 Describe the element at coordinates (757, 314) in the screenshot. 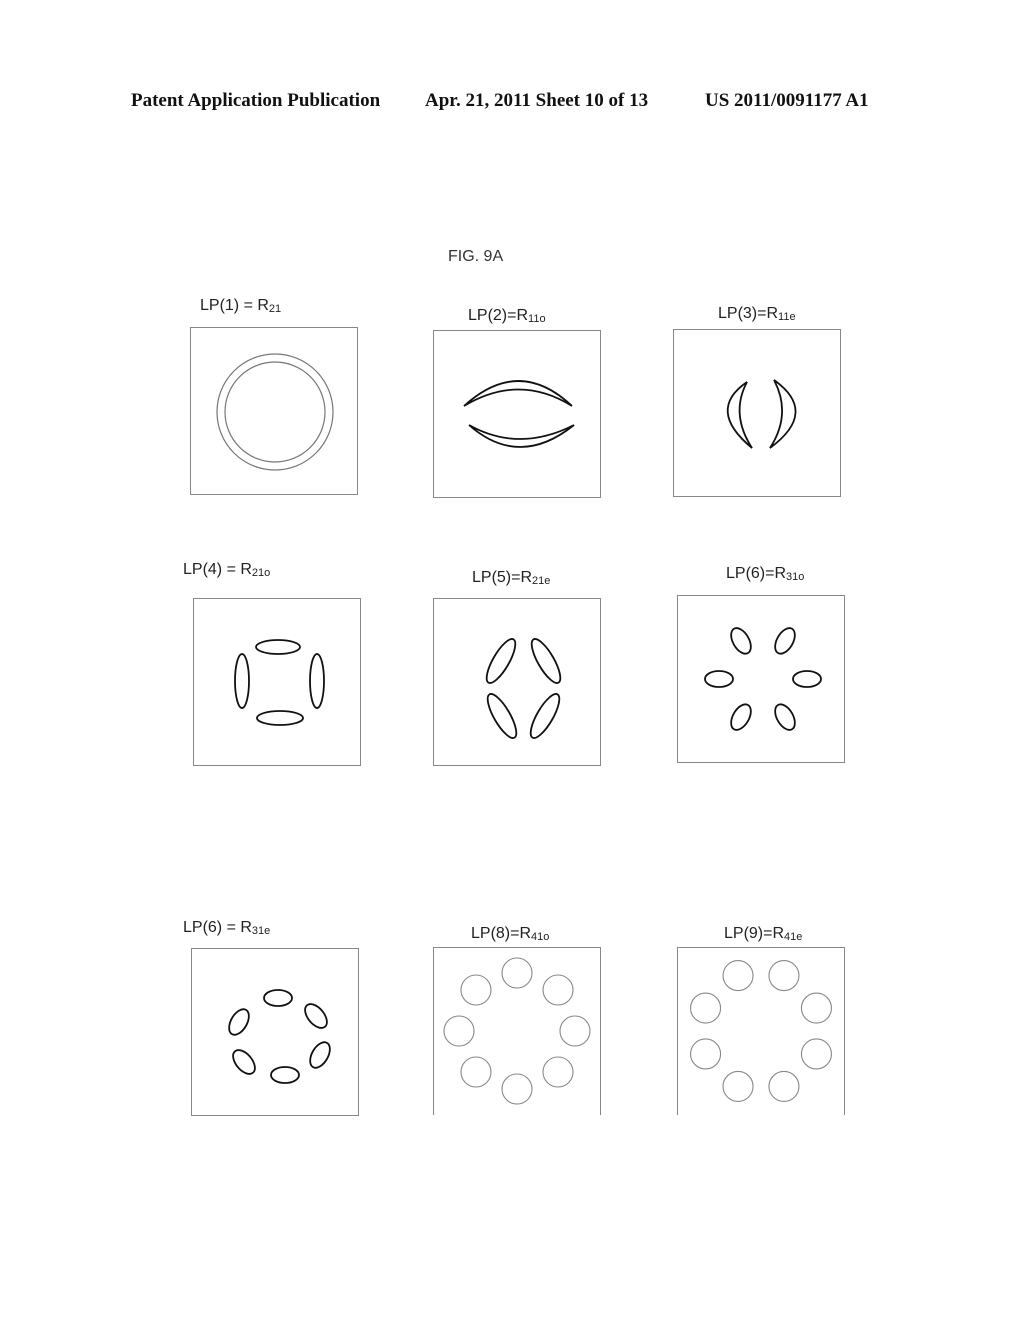

I see `panel-label-3: LP(3)=R11e` at that location.